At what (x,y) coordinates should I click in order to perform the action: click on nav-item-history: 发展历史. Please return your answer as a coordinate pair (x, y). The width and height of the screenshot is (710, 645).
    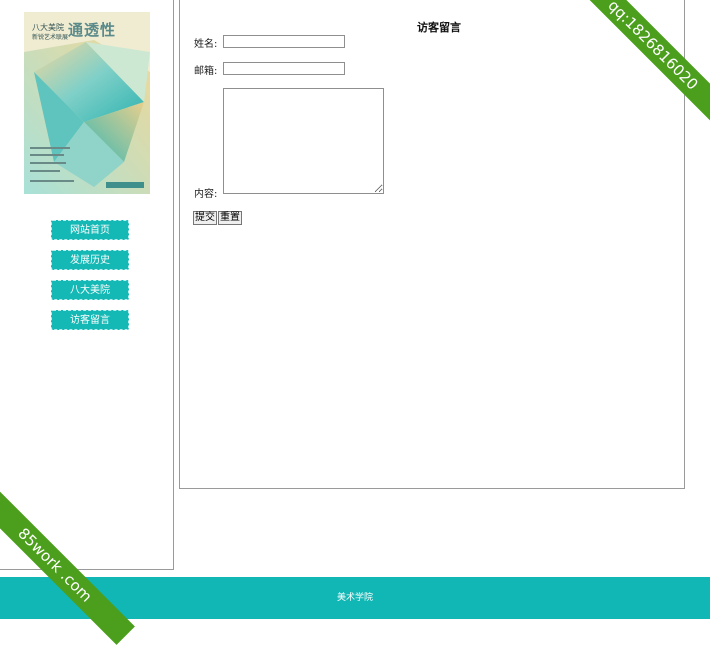
    Looking at the image, I should click on (90, 260).